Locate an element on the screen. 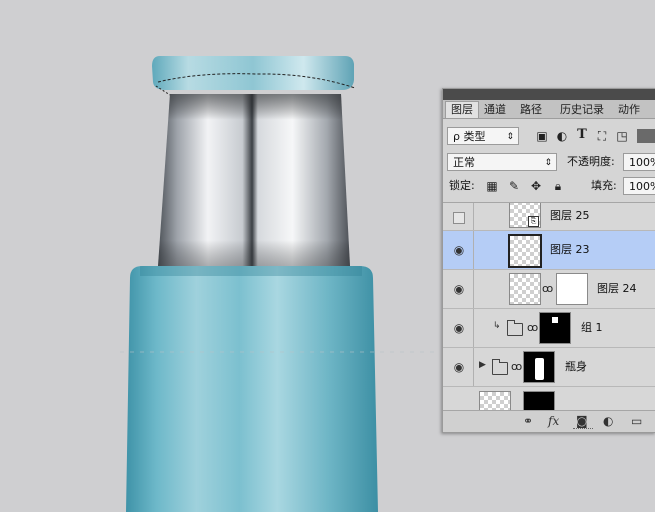  opacity-input: 100% is located at coordinates (639, 162).